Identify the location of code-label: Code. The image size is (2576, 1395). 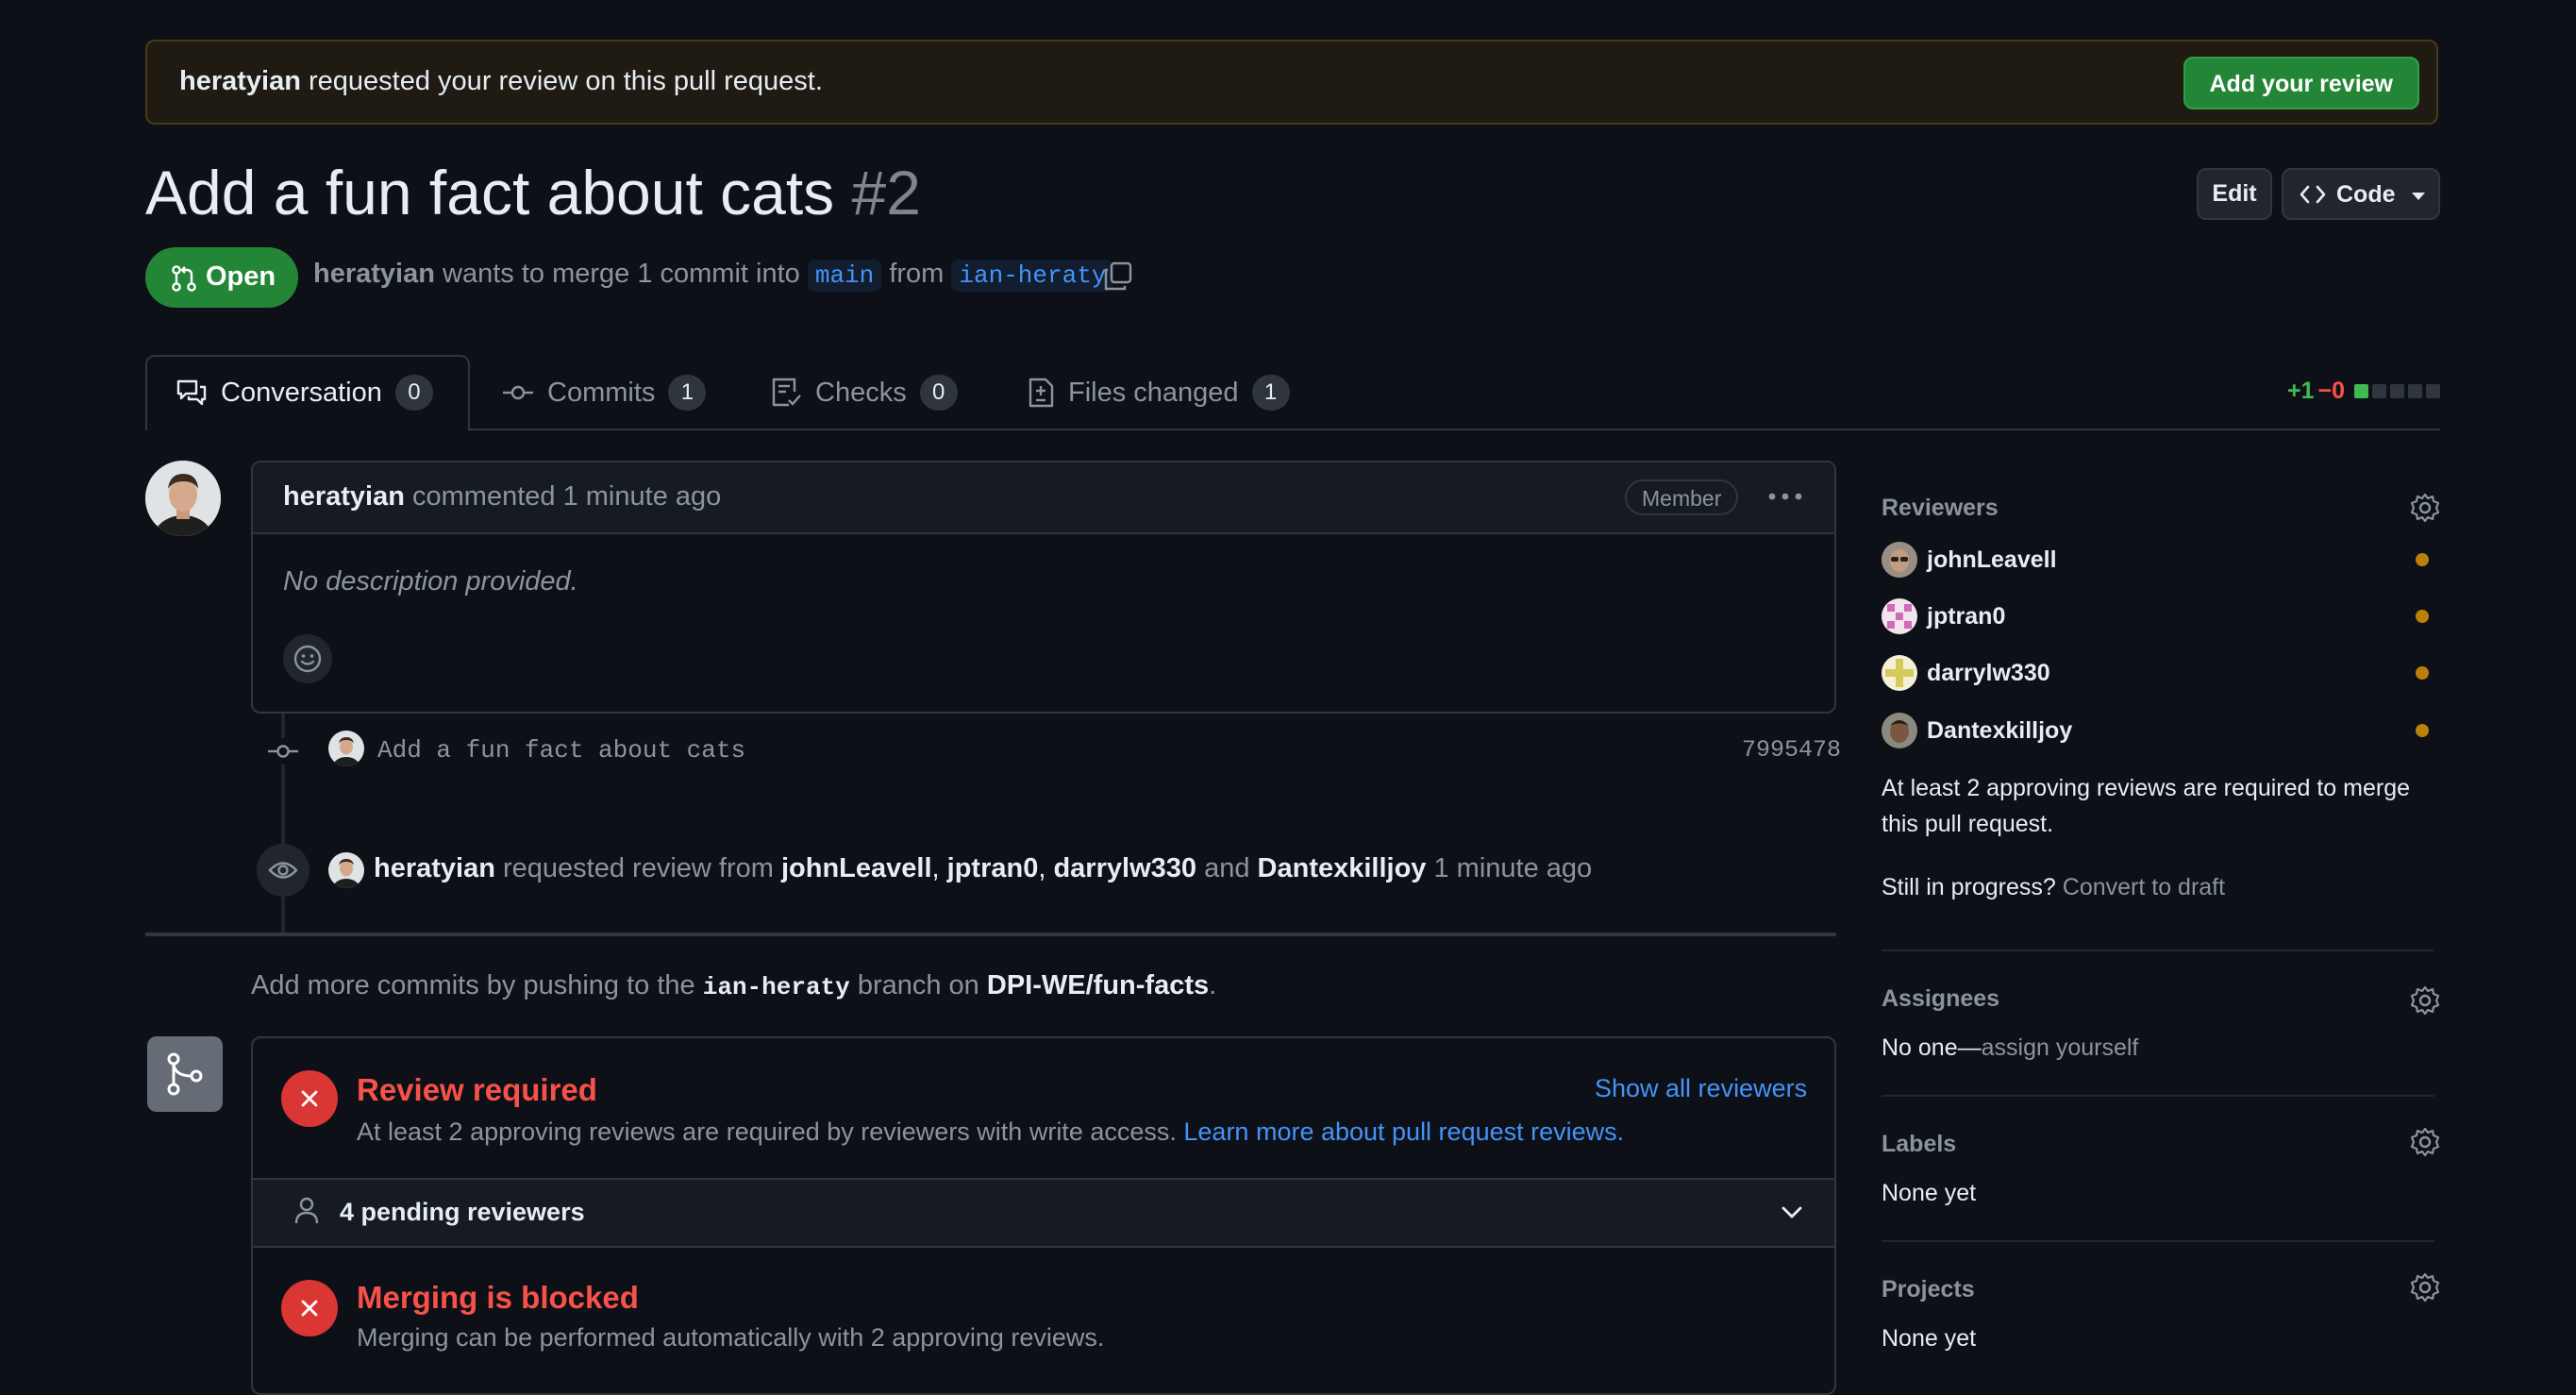
(2366, 194).